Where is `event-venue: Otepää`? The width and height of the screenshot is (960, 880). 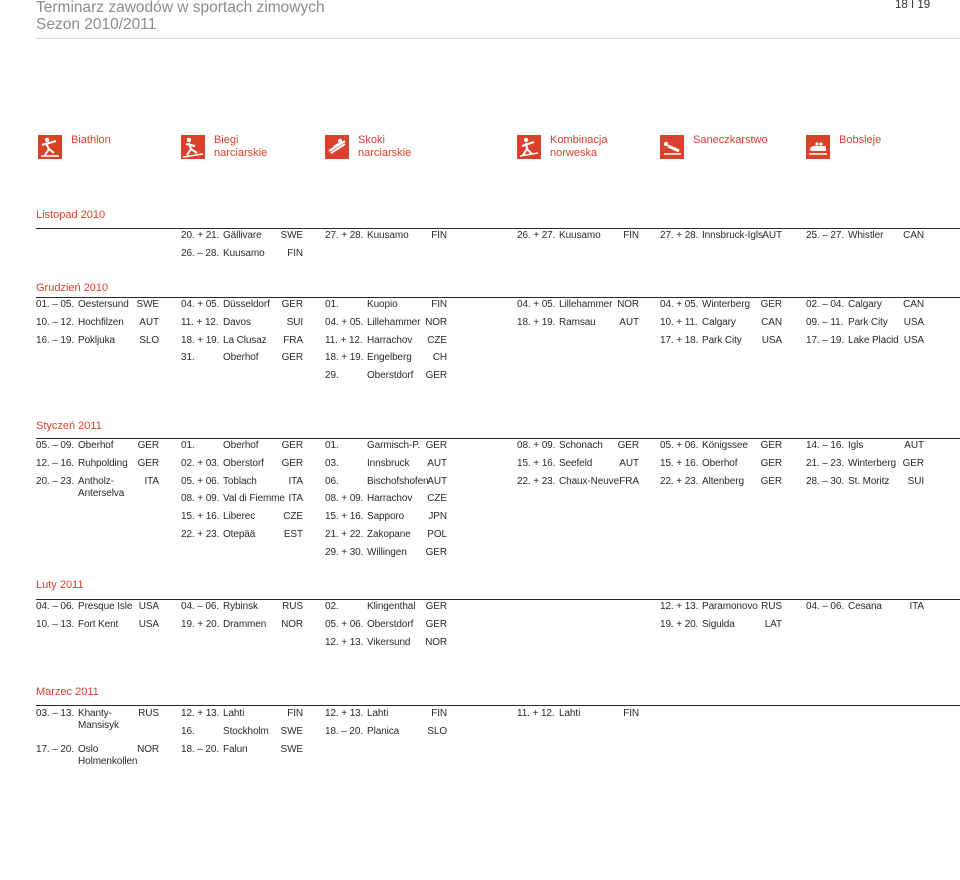
event-venue: Otepää is located at coordinates (239, 534).